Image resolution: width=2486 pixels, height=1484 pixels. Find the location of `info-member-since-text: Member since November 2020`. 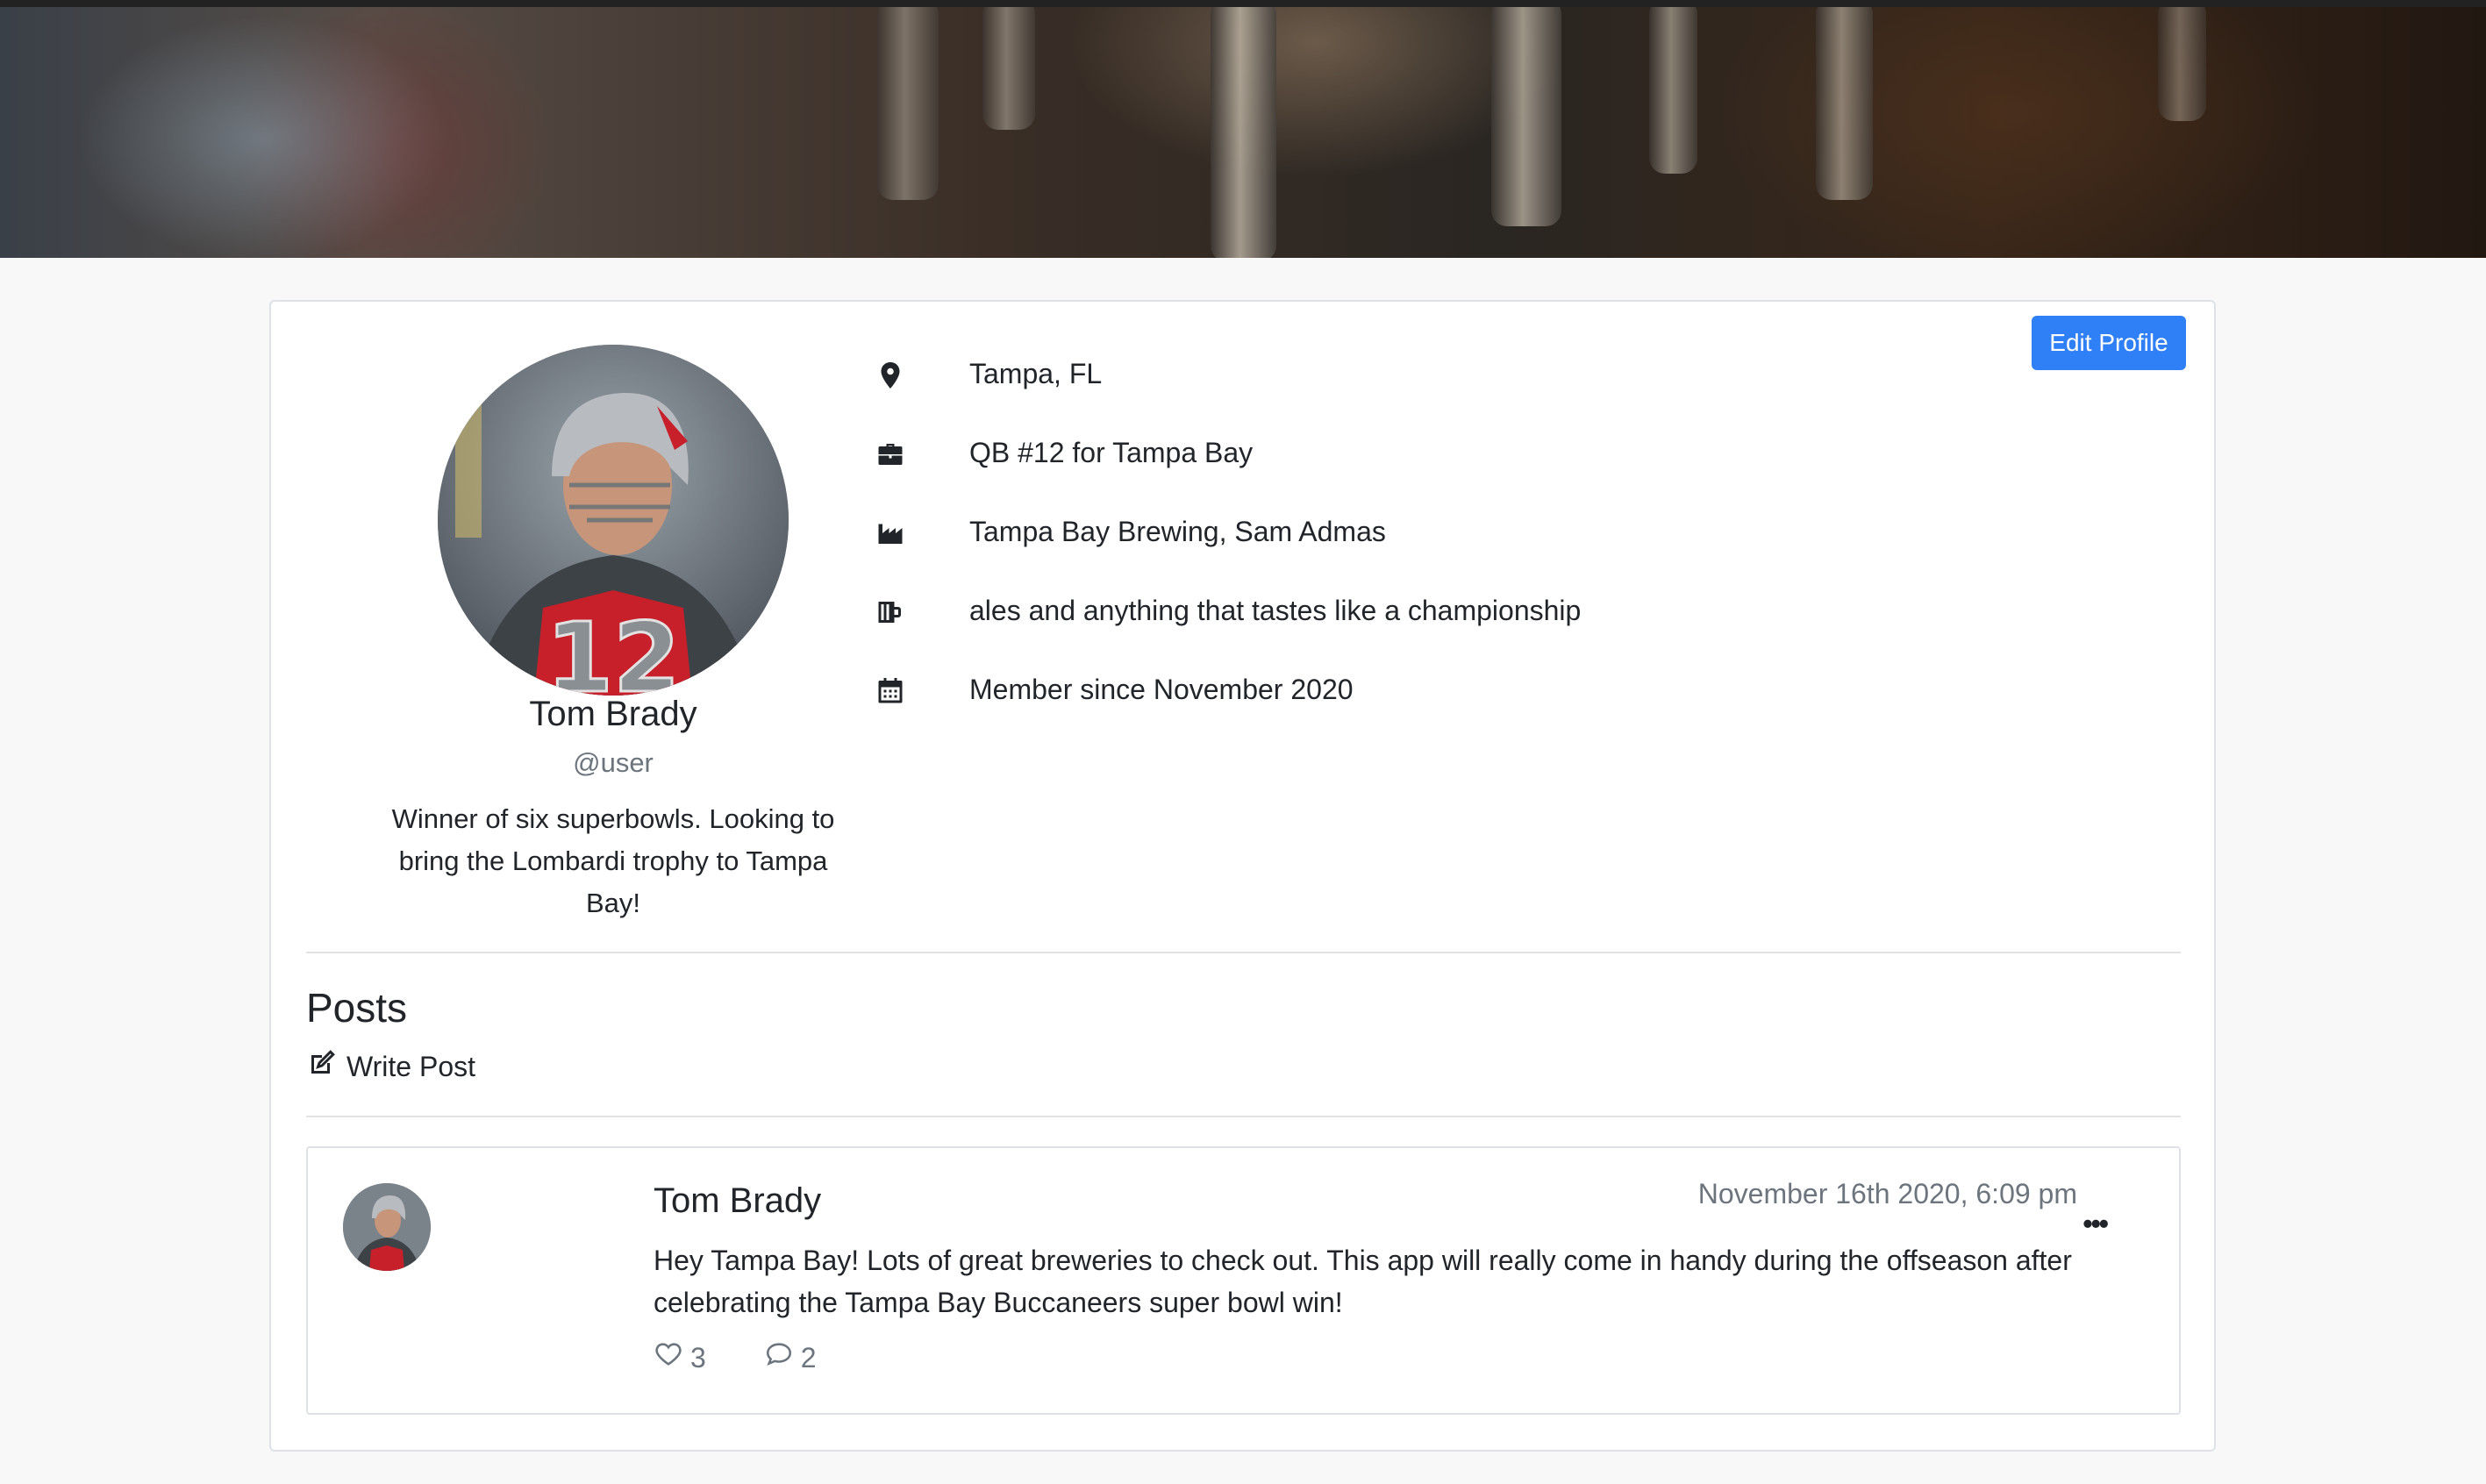

info-member-since-text: Member since November 2020 is located at coordinates (1161, 689).